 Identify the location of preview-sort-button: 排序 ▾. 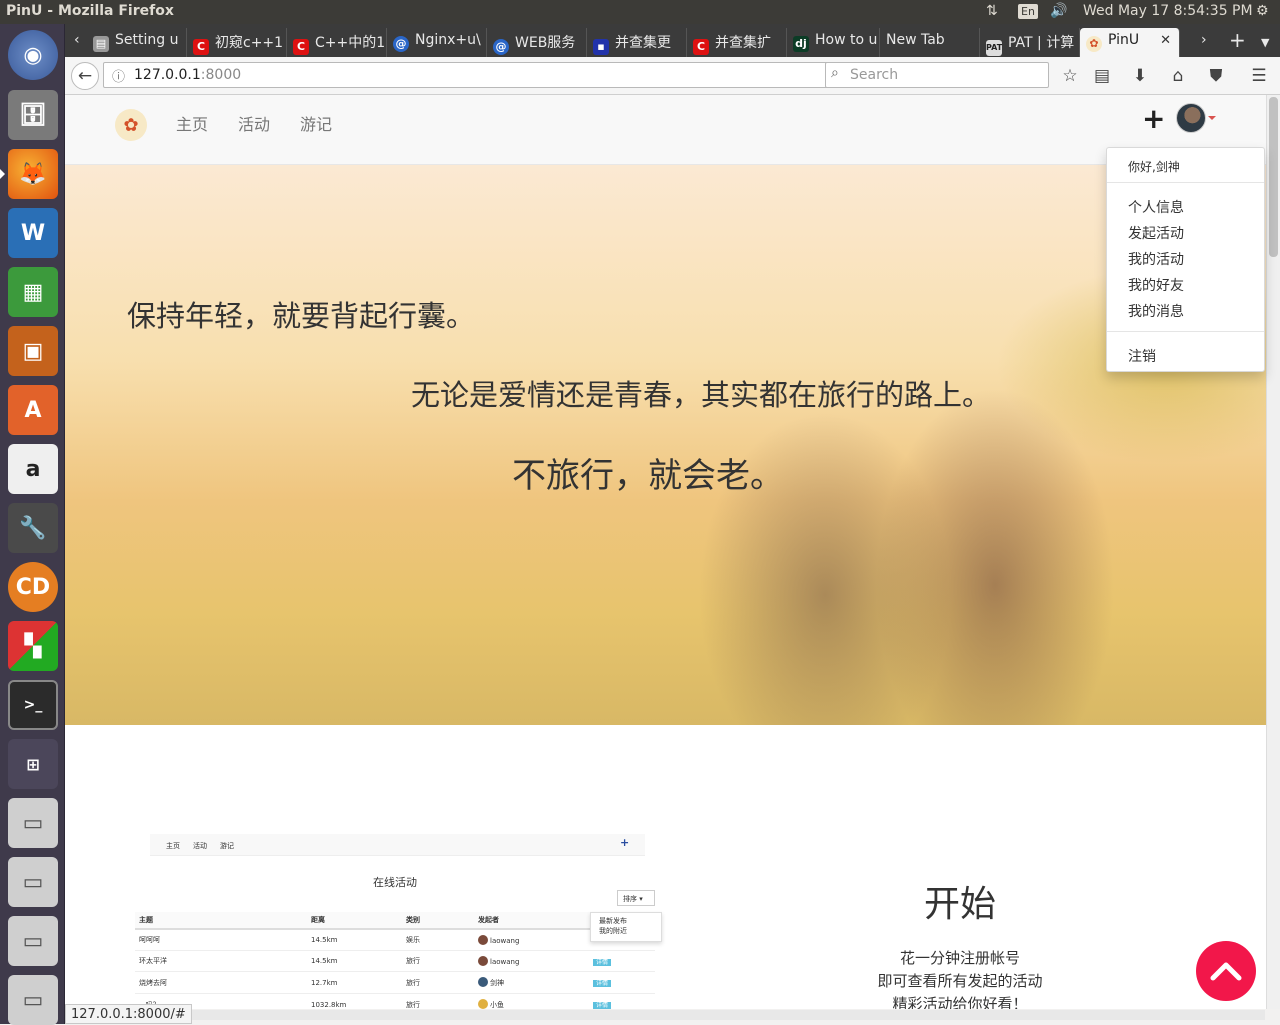
(636, 898).